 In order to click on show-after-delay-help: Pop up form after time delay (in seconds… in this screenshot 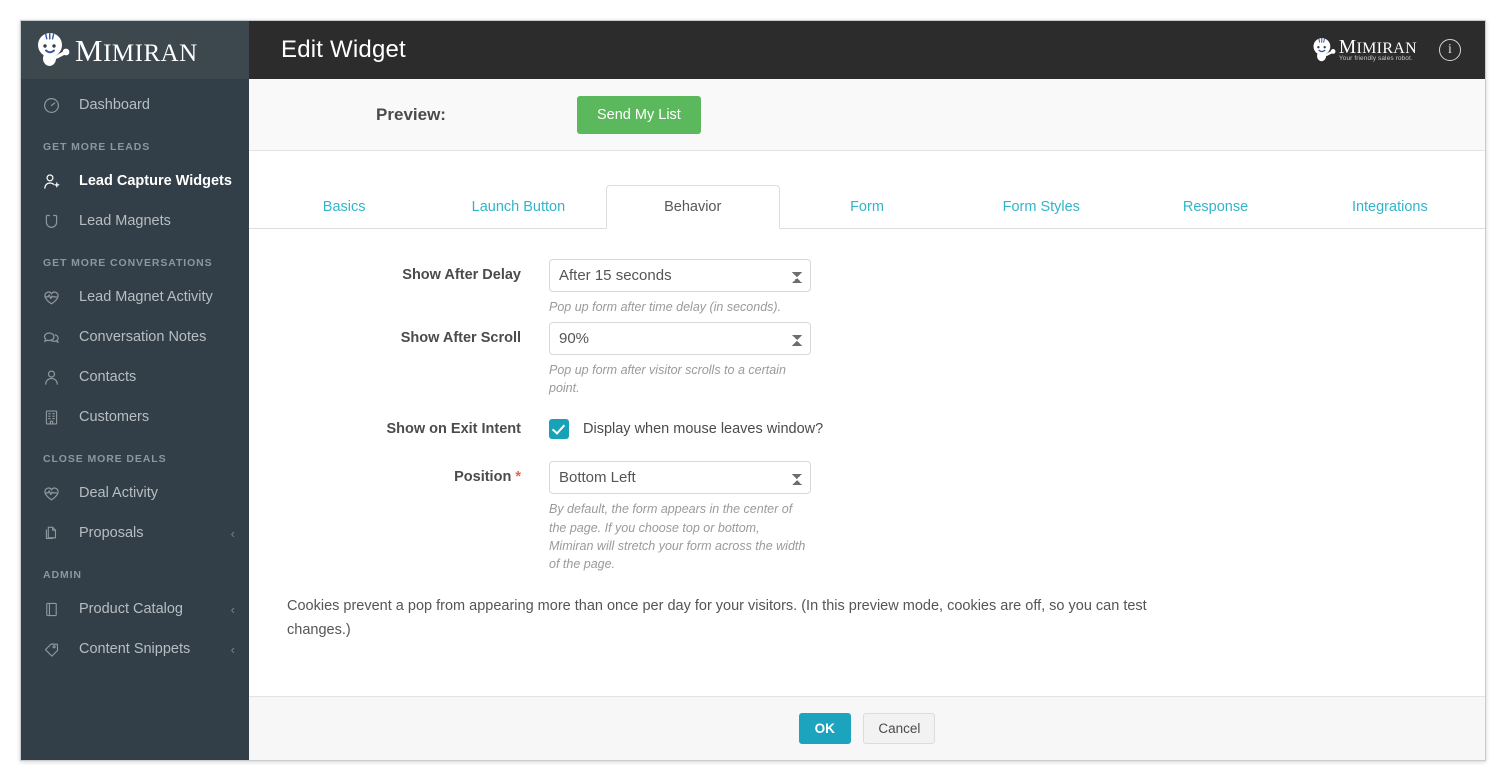, I will do `click(665, 307)`.